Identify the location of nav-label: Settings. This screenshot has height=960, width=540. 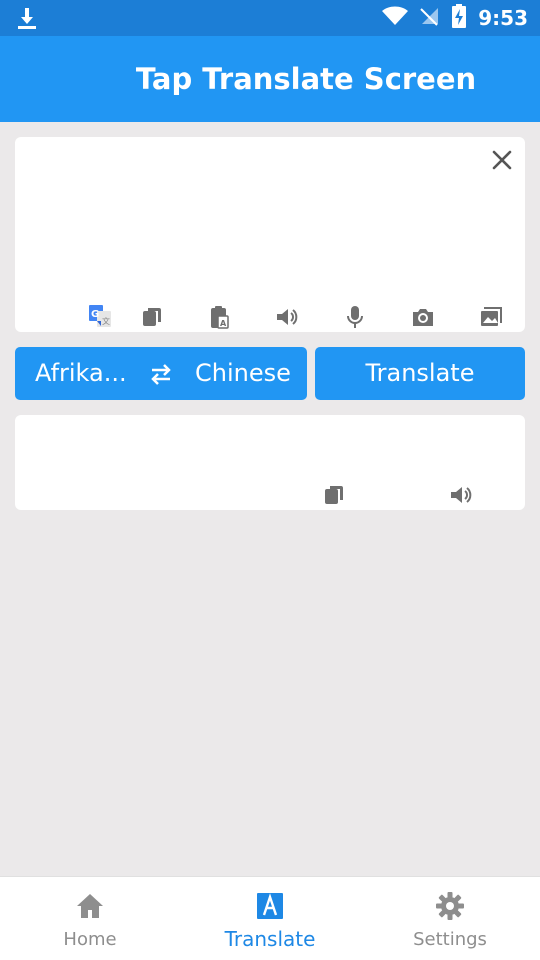
(450, 939).